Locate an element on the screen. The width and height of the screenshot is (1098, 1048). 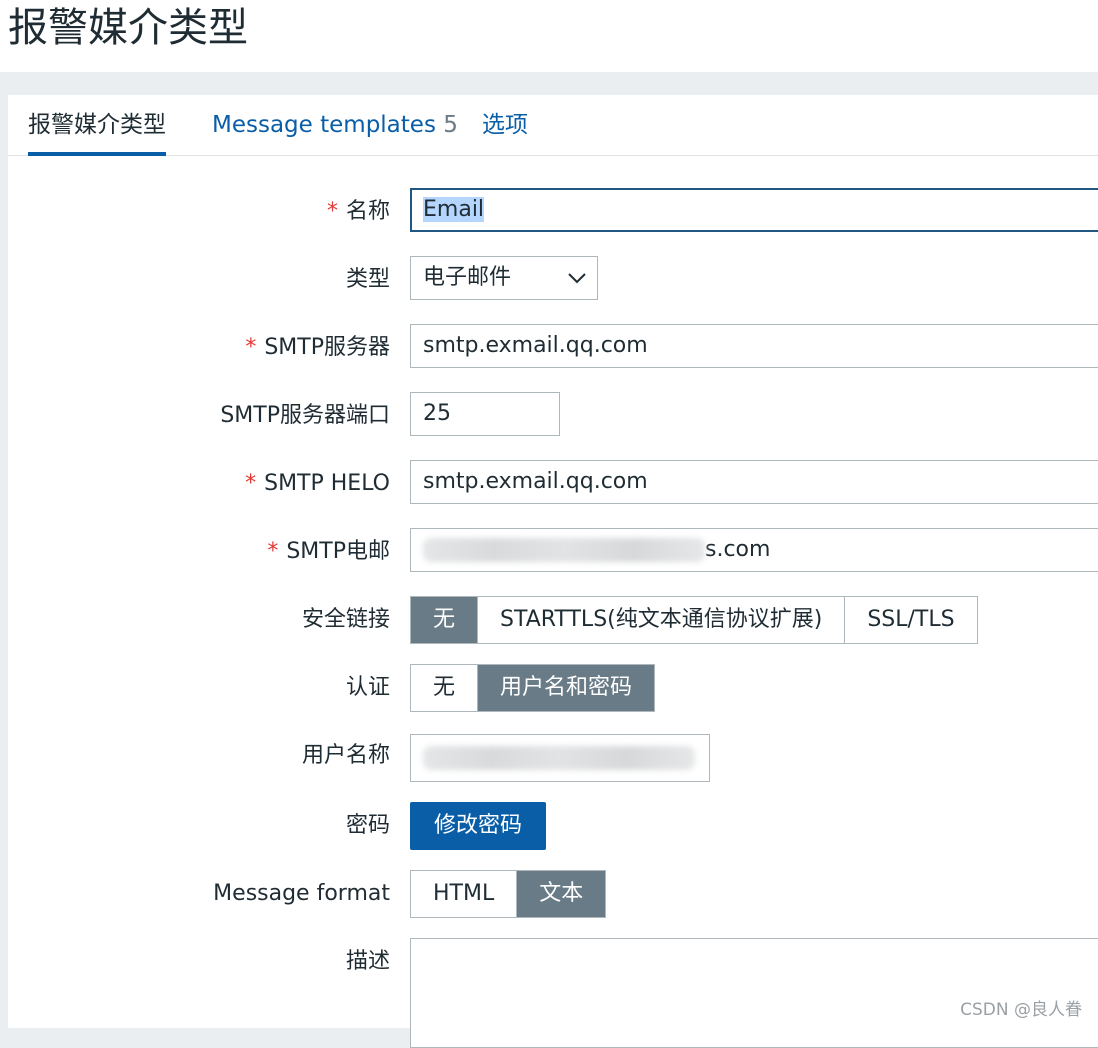
security-option-starttls: STARTTLS(纯文本通信协议扩展) is located at coordinates (662, 620).